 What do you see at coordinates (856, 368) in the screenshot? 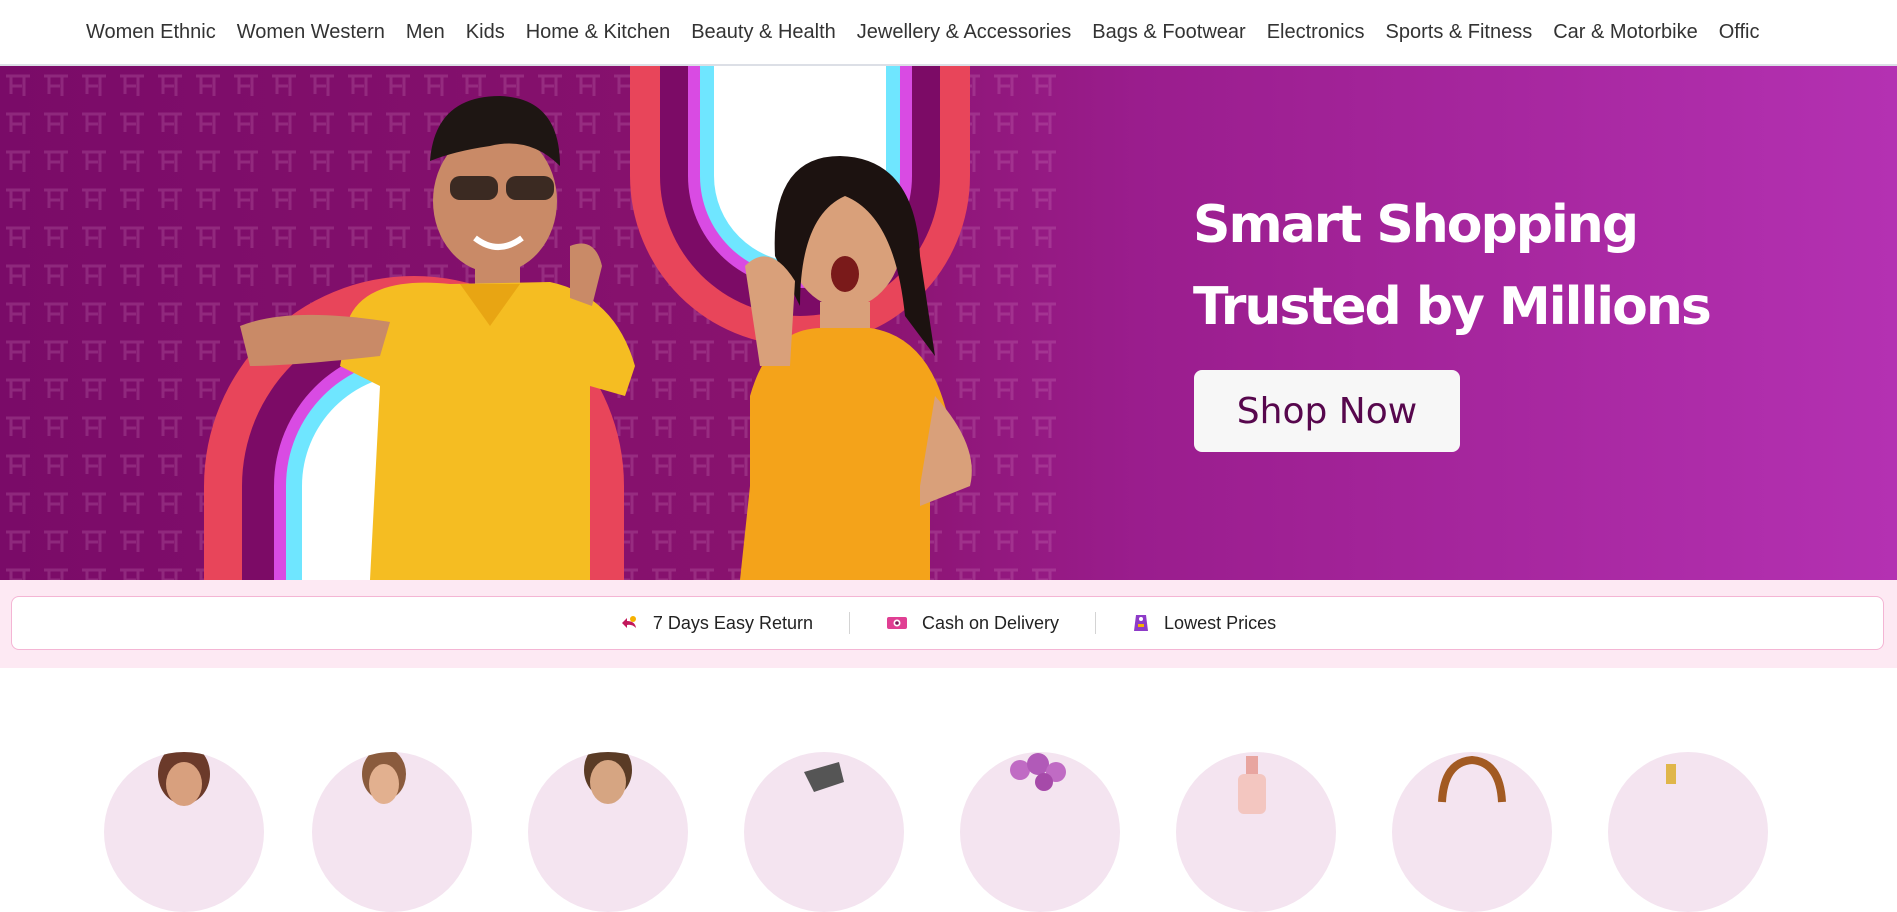
I see `woman-model-image` at bounding box center [856, 368].